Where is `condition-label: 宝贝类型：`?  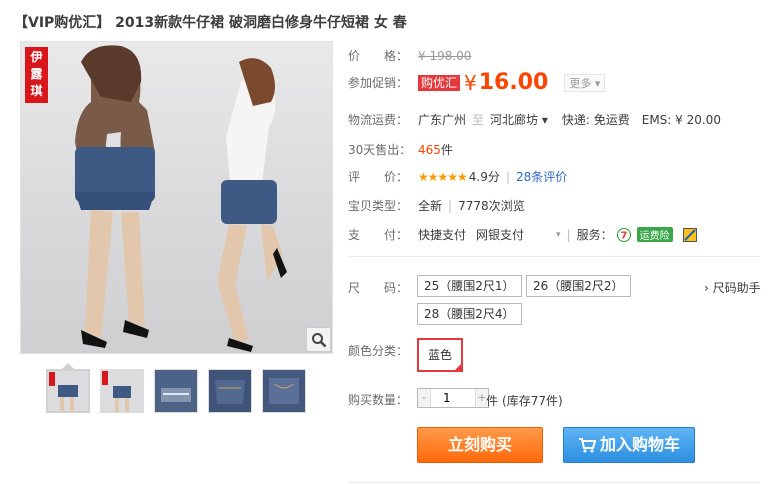 condition-label: 宝贝类型： is located at coordinates (378, 206).